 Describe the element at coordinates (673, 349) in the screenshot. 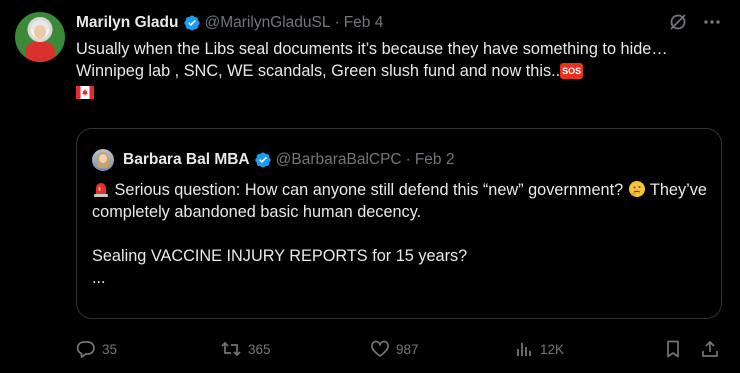

I see `bookmark-icon` at that location.